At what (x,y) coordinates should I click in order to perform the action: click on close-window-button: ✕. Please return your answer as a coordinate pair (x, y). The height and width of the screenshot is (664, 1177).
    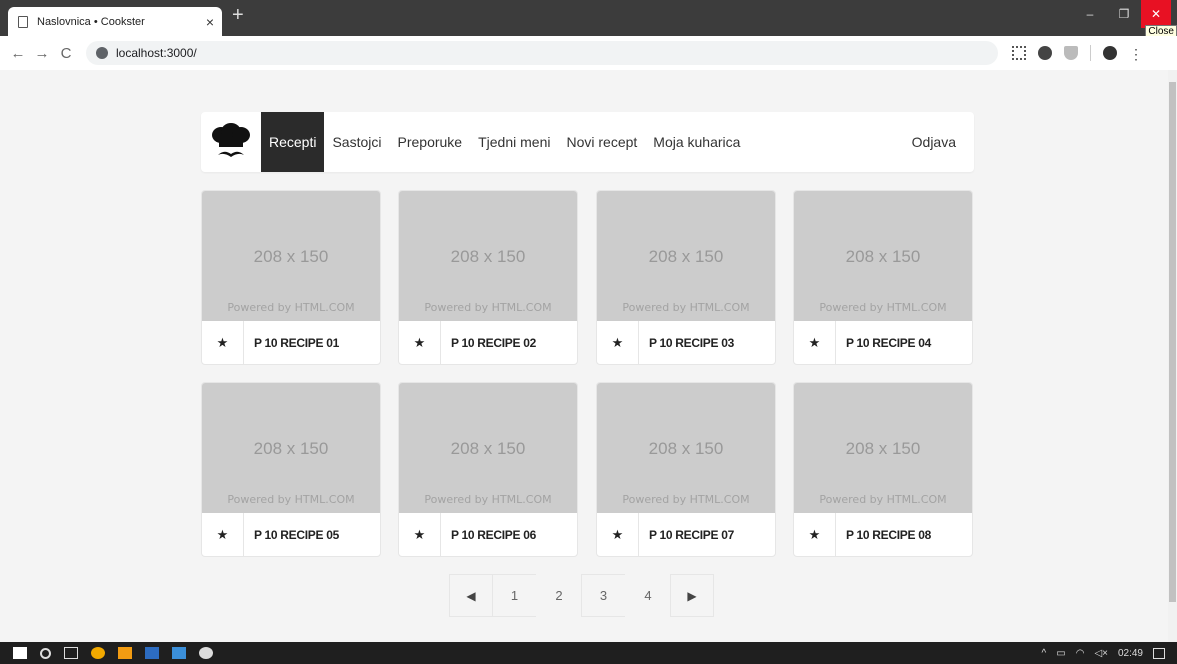
    Looking at the image, I should click on (1156, 14).